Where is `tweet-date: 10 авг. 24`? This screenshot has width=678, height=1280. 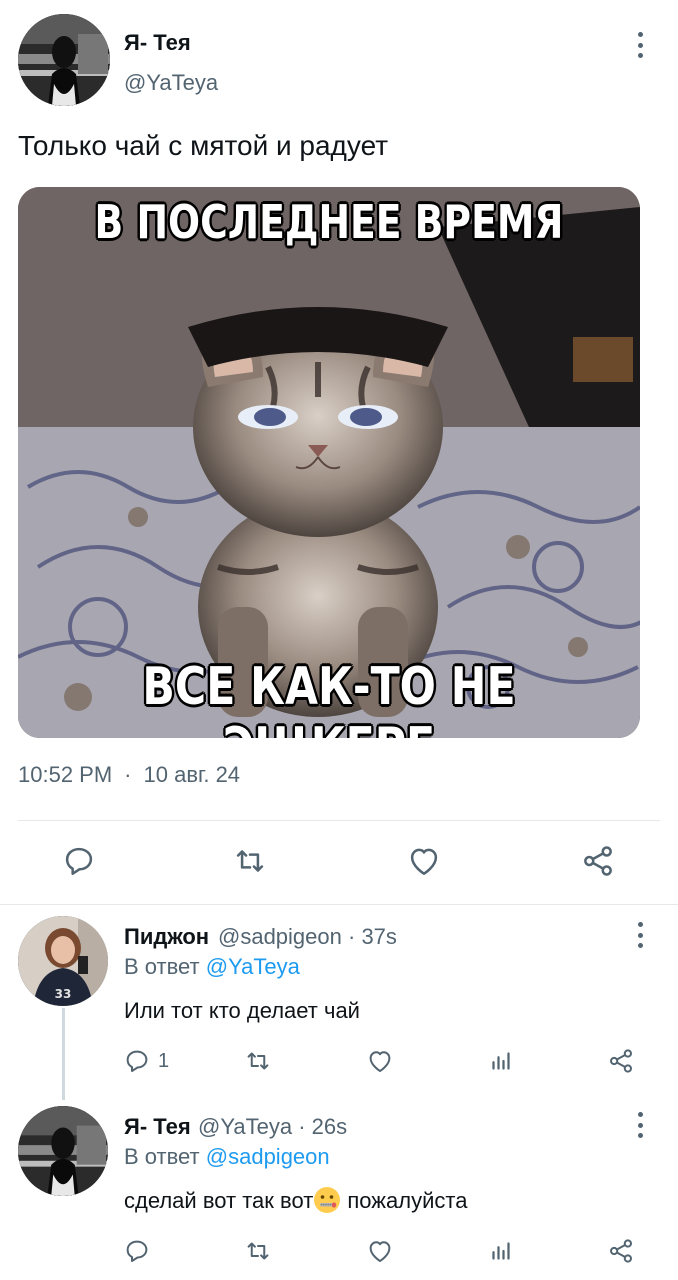 tweet-date: 10 авг. 24 is located at coordinates (192, 774).